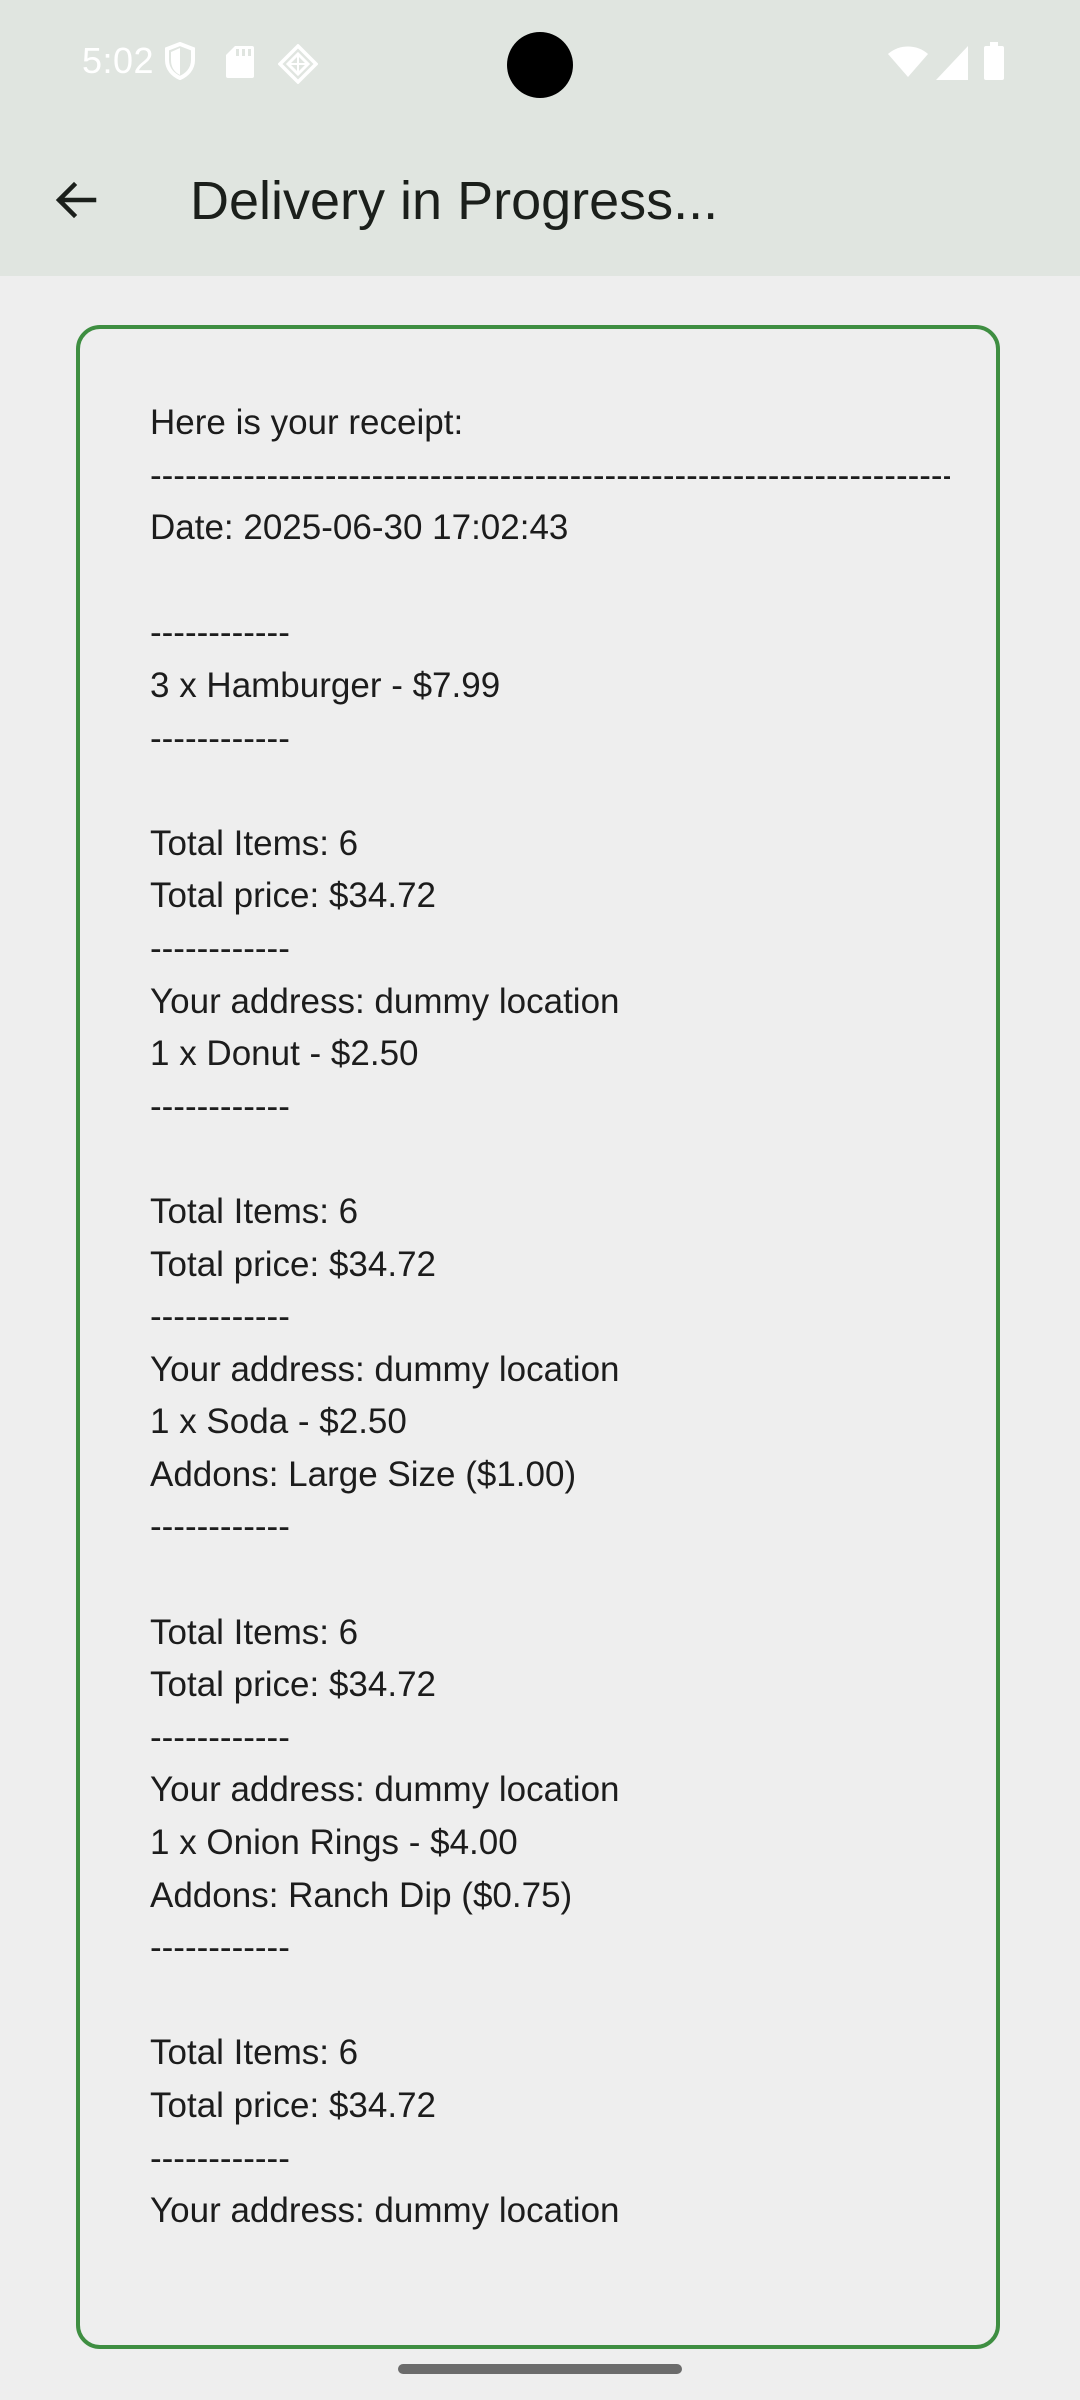 The width and height of the screenshot is (1080, 2400). What do you see at coordinates (540, 2369) in the screenshot?
I see `home-indicator` at bounding box center [540, 2369].